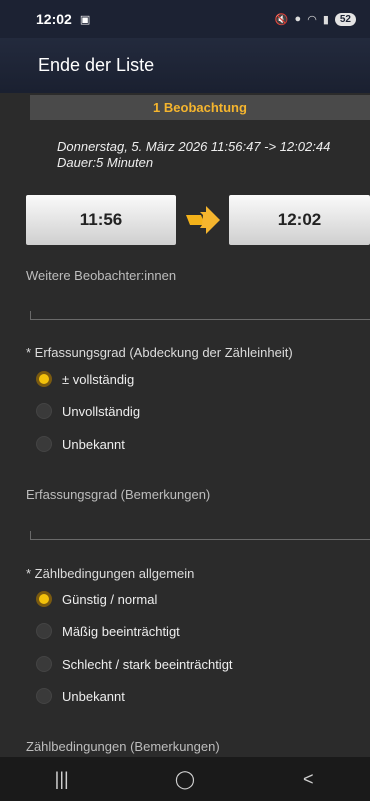 The image size is (370, 801). Describe the element at coordinates (101, 275) in the screenshot. I see `observers-label: Weitere Beobachter:innen` at that location.